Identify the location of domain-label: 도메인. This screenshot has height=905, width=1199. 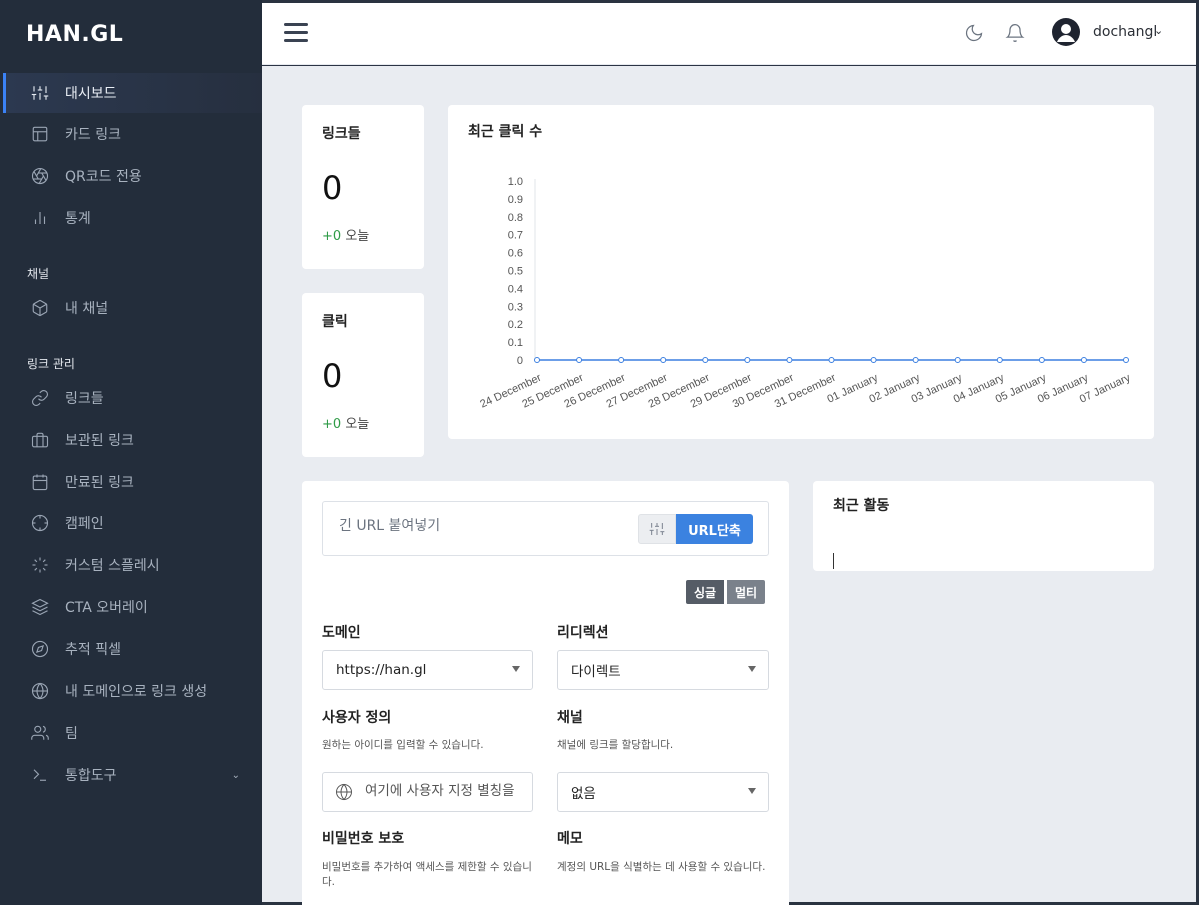
(341, 633).